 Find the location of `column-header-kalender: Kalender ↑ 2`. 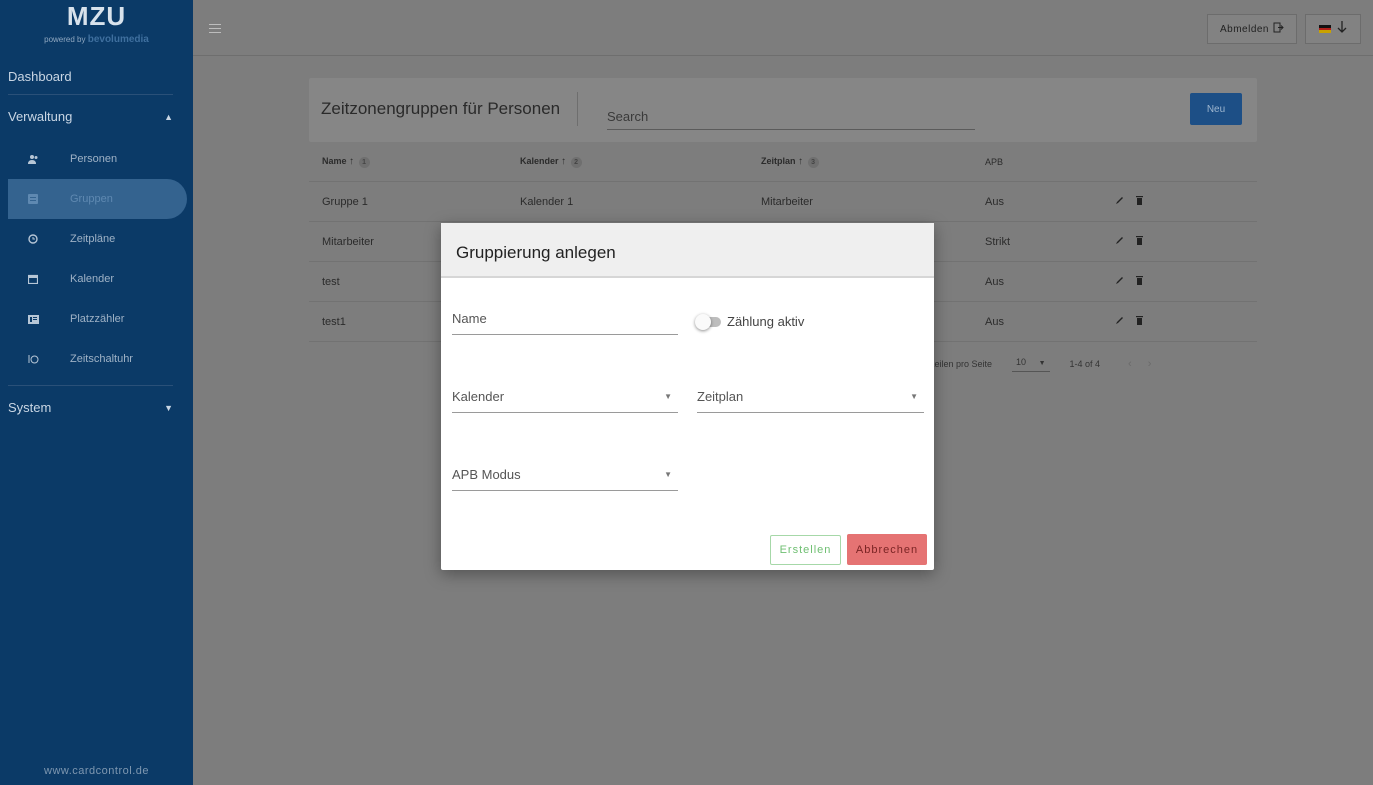

column-header-kalender: Kalender ↑ 2 is located at coordinates (628, 162).